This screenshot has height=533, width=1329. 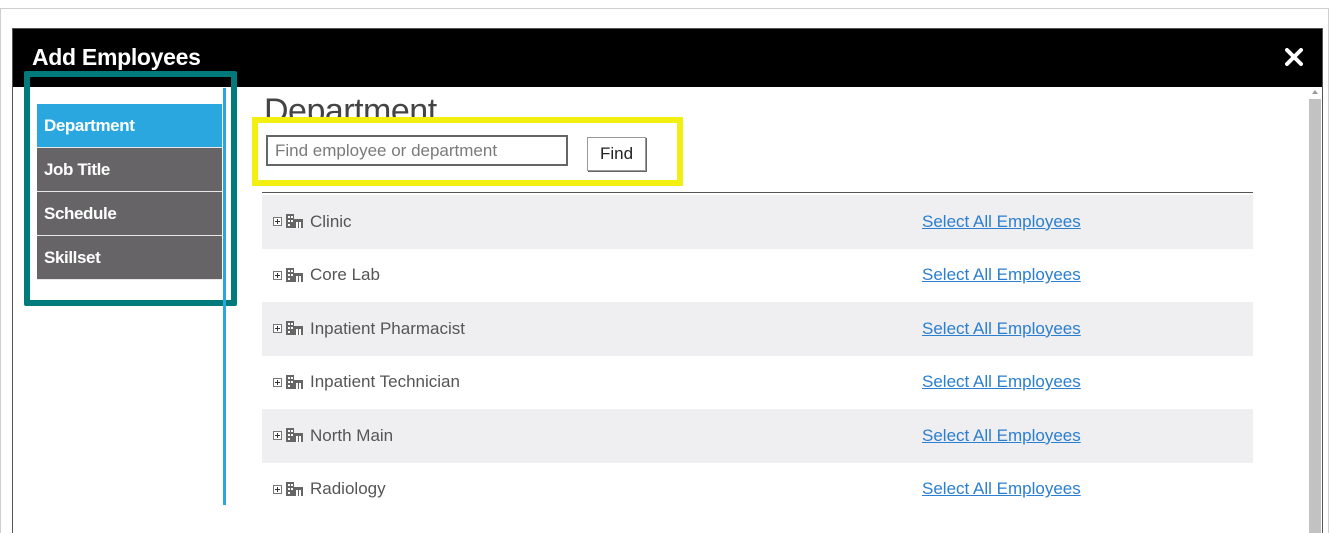 What do you see at coordinates (348, 489) in the screenshot?
I see `department-name: Radiology` at bounding box center [348, 489].